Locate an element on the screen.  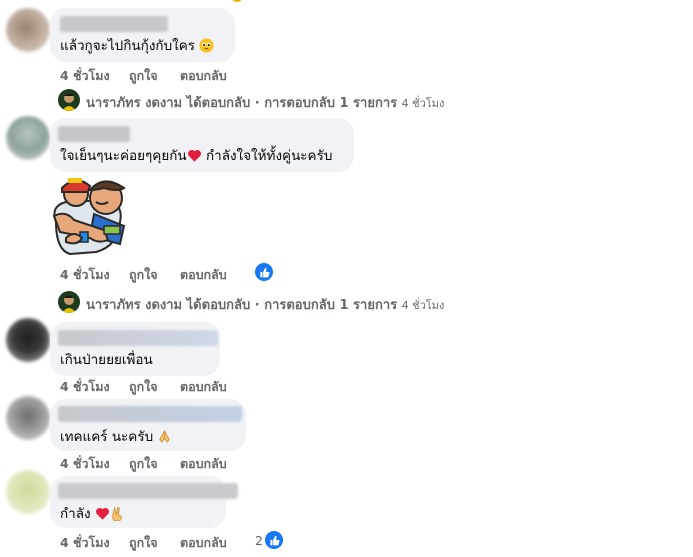
pleading-face-icon is located at coordinates (206, 45).